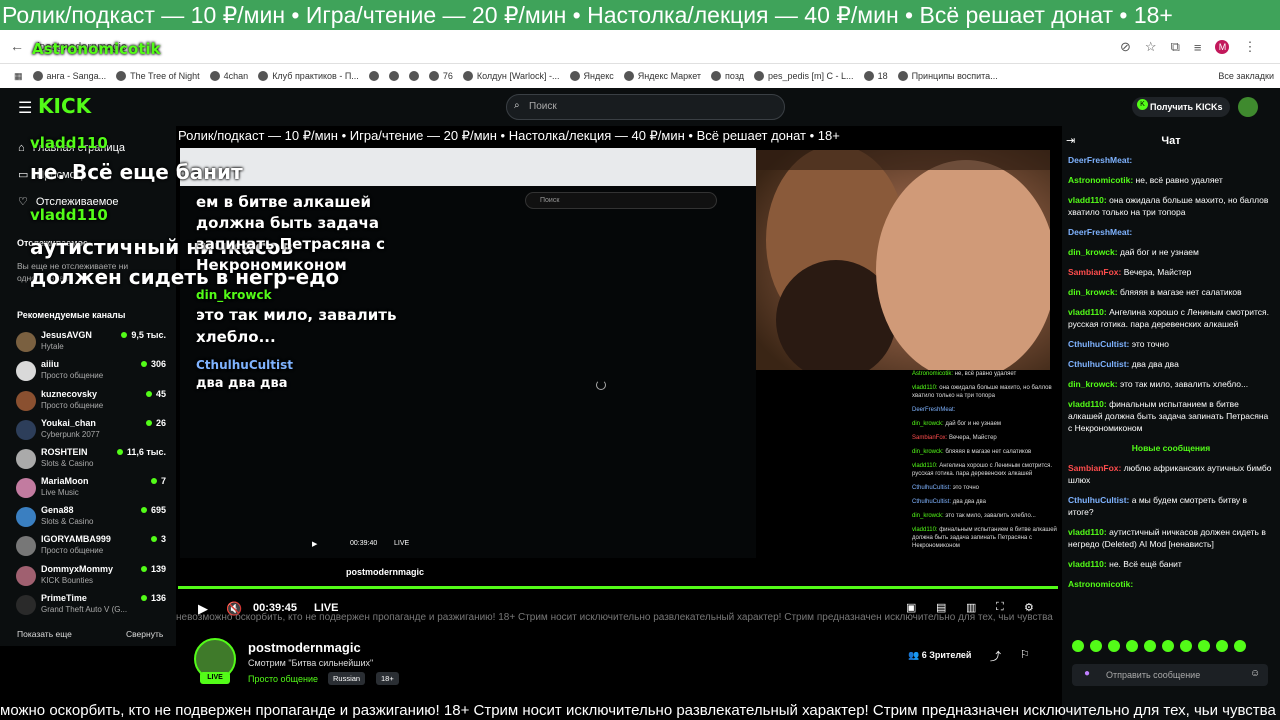  I want to click on bookmark: The Tree of Night, so click(158, 76).